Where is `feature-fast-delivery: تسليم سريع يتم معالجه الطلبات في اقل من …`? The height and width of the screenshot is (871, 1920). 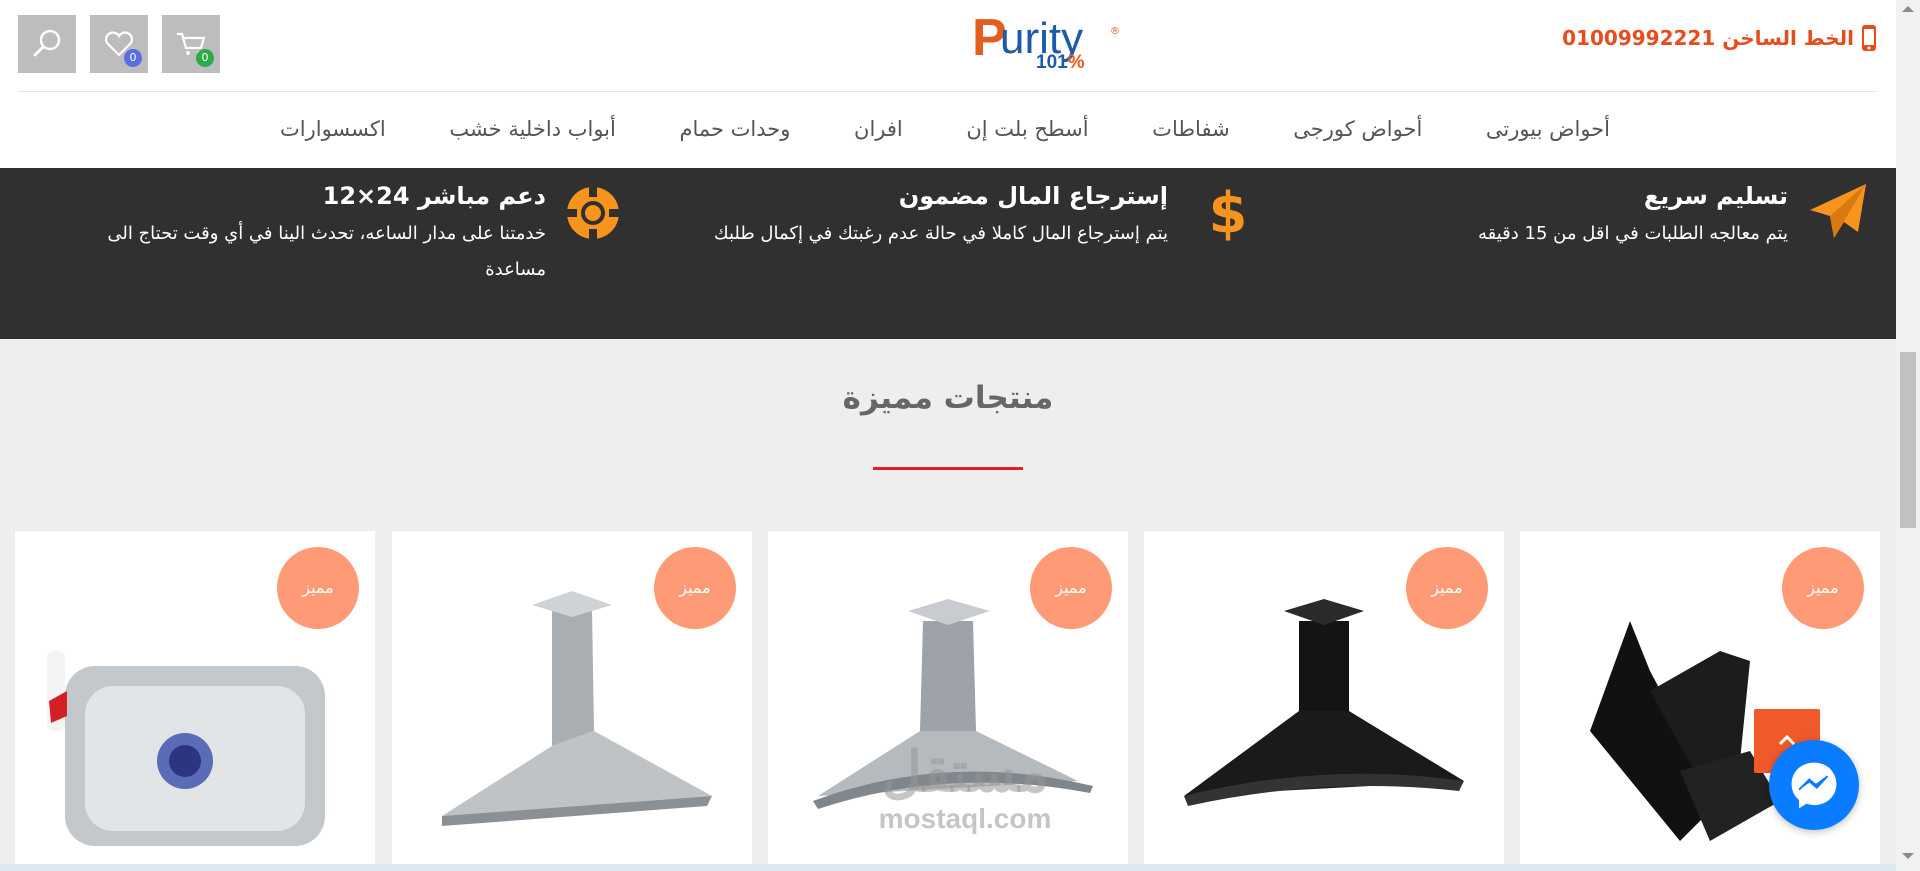 feature-fast-delivery: تسليم سريع يتم معالجه الطلبات في اقل من … is located at coordinates (1578, 217).